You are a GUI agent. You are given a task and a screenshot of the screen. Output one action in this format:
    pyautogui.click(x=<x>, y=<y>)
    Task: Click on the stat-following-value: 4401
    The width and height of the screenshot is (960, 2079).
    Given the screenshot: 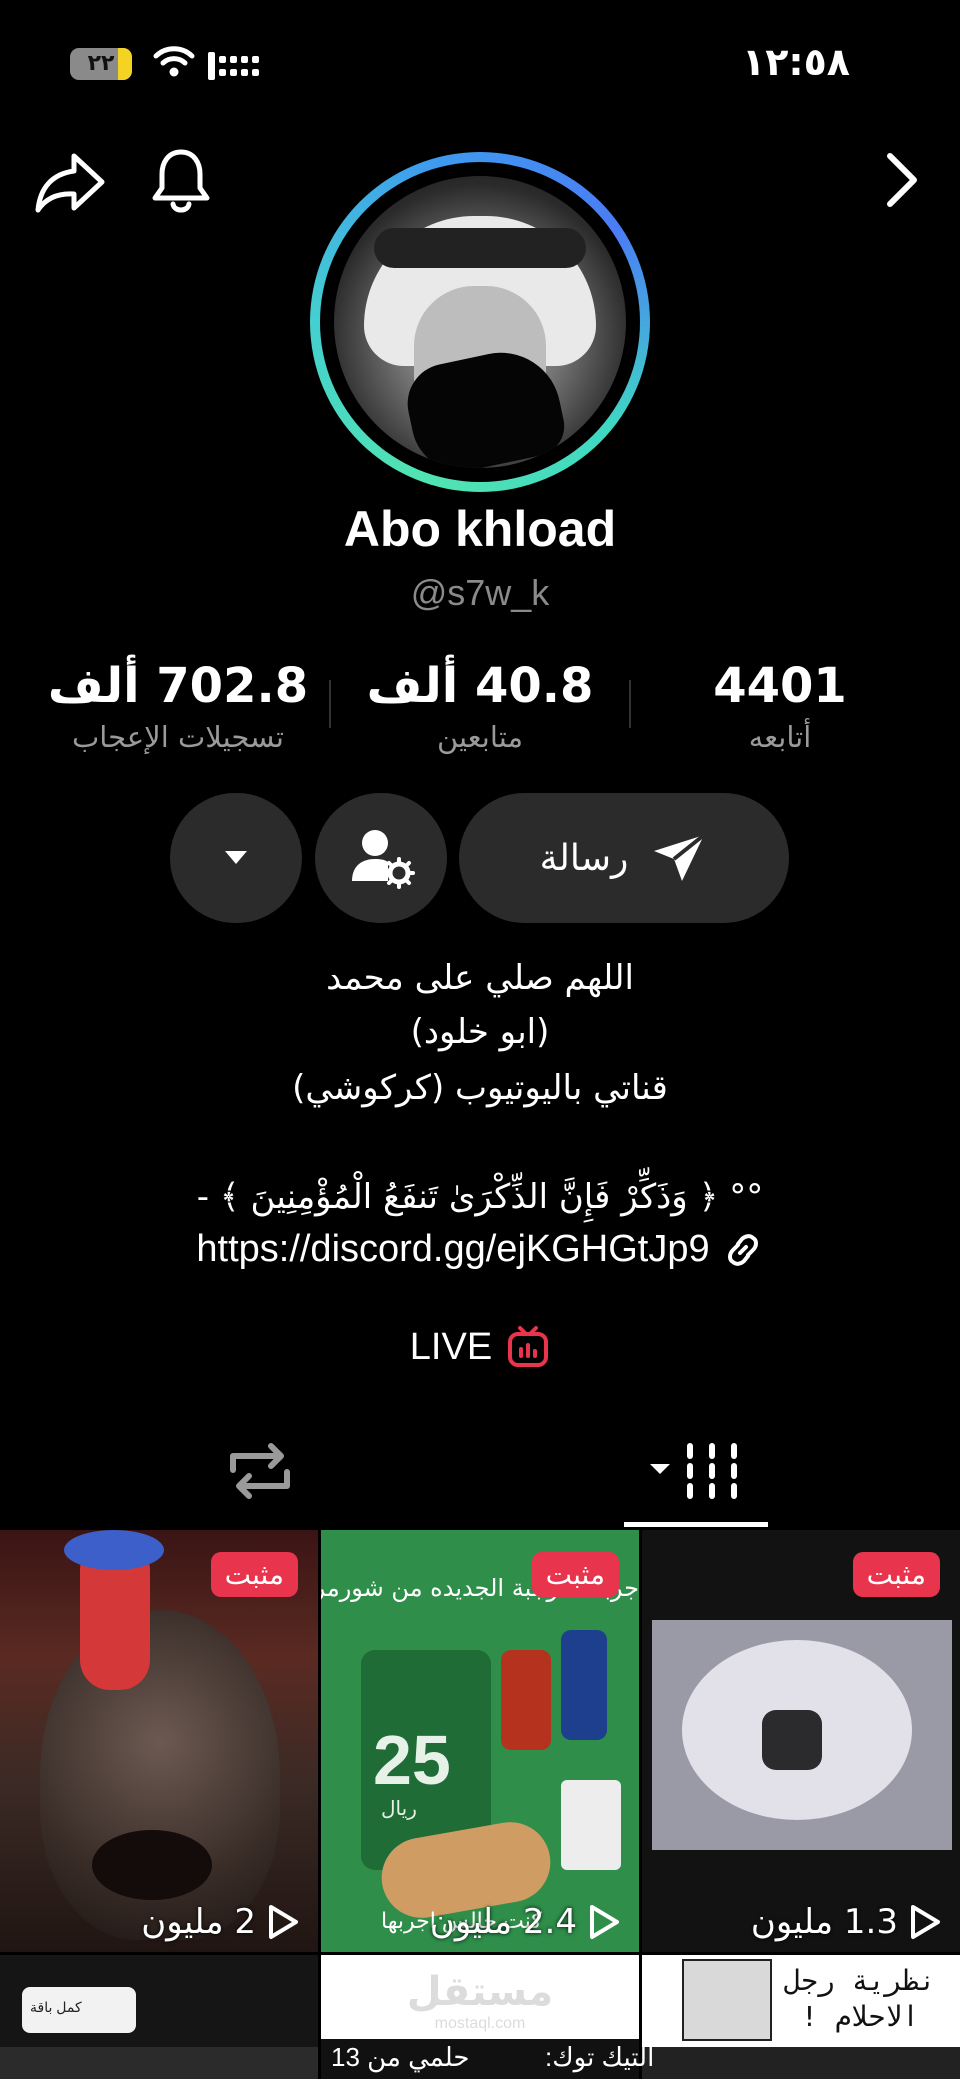 What is the action you would take?
    pyautogui.click(x=780, y=686)
    